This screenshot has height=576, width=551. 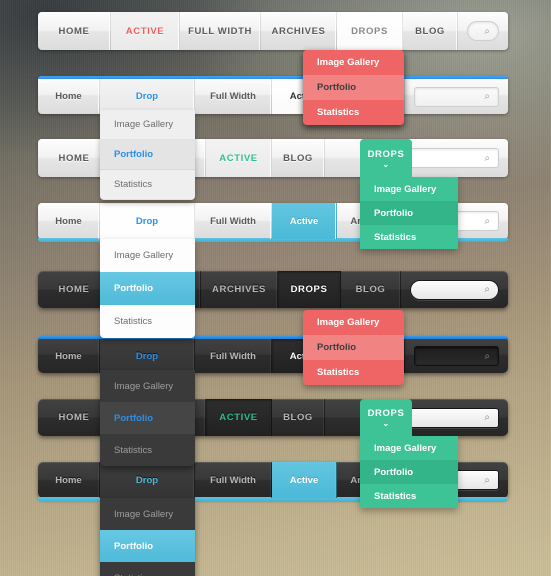 What do you see at coordinates (220, 31) in the screenshot?
I see `tab-full-width: FULL WIDTH` at bounding box center [220, 31].